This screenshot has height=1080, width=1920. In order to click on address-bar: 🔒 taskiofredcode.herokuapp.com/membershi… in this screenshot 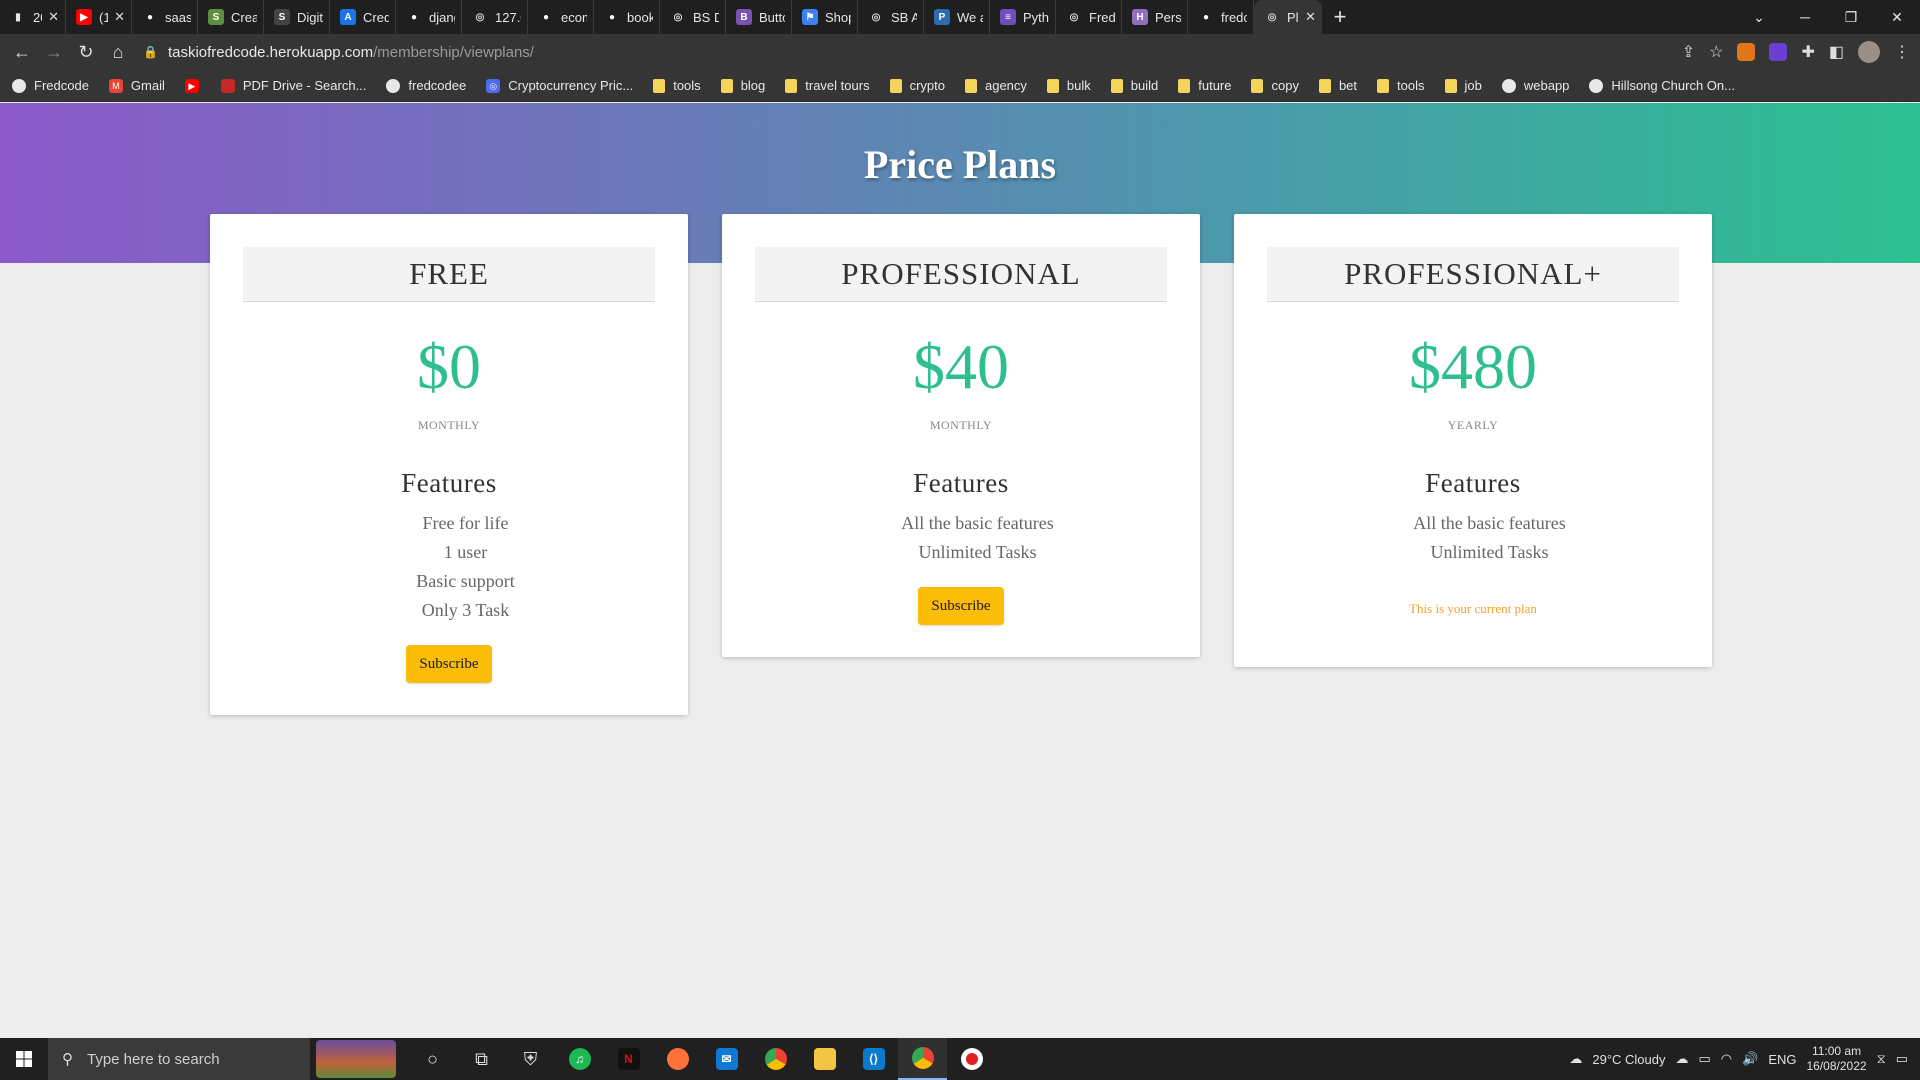, I will do `click(903, 52)`.